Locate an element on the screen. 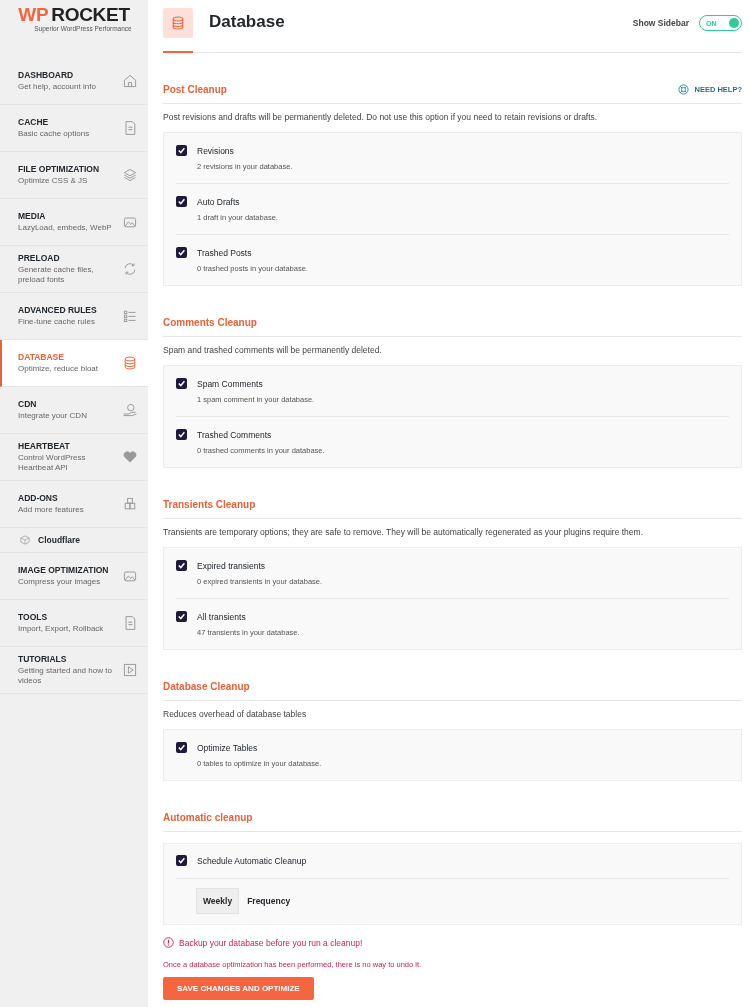 The height and width of the screenshot is (1007, 750). sidebar-item: IMAGE OPTIMIZATION Compress your images is located at coordinates (74, 576).